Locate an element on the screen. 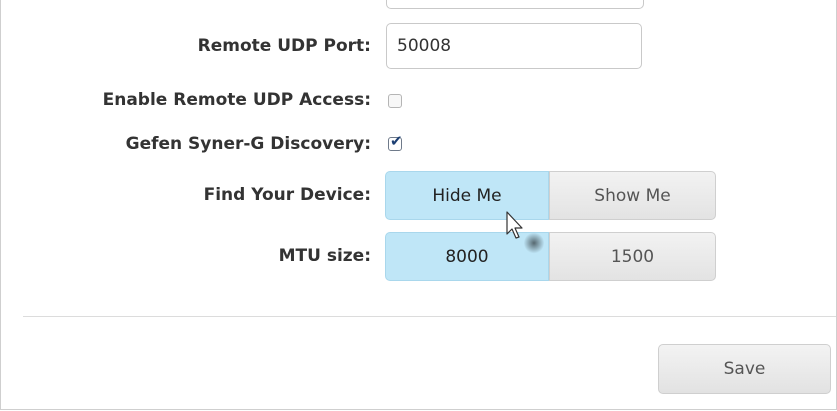 The width and height of the screenshot is (837, 411). divider is located at coordinates (429, 316).